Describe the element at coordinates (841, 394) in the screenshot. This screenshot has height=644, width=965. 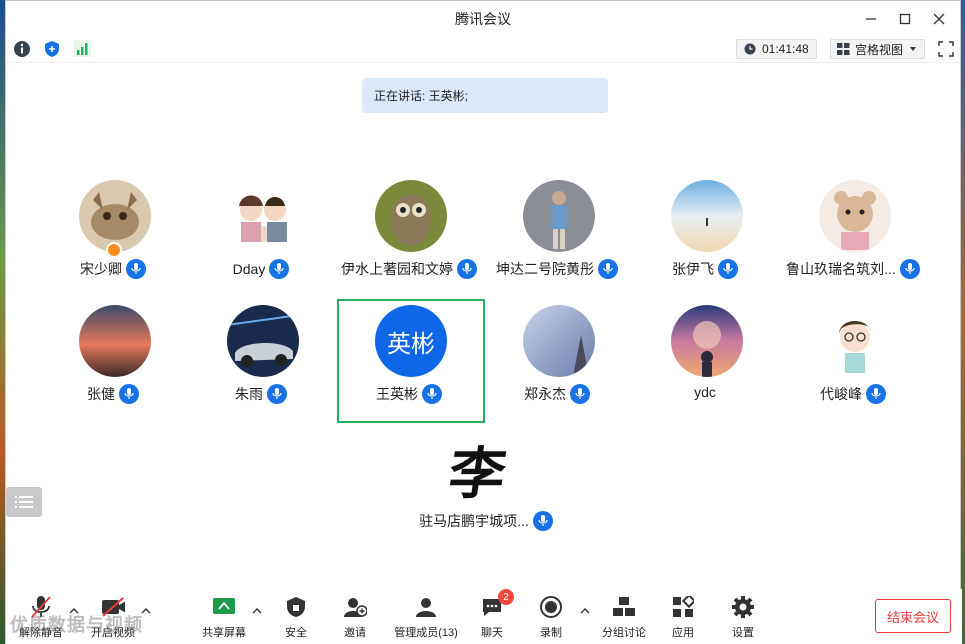
I see `participant-name: 代峻峰` at that location.